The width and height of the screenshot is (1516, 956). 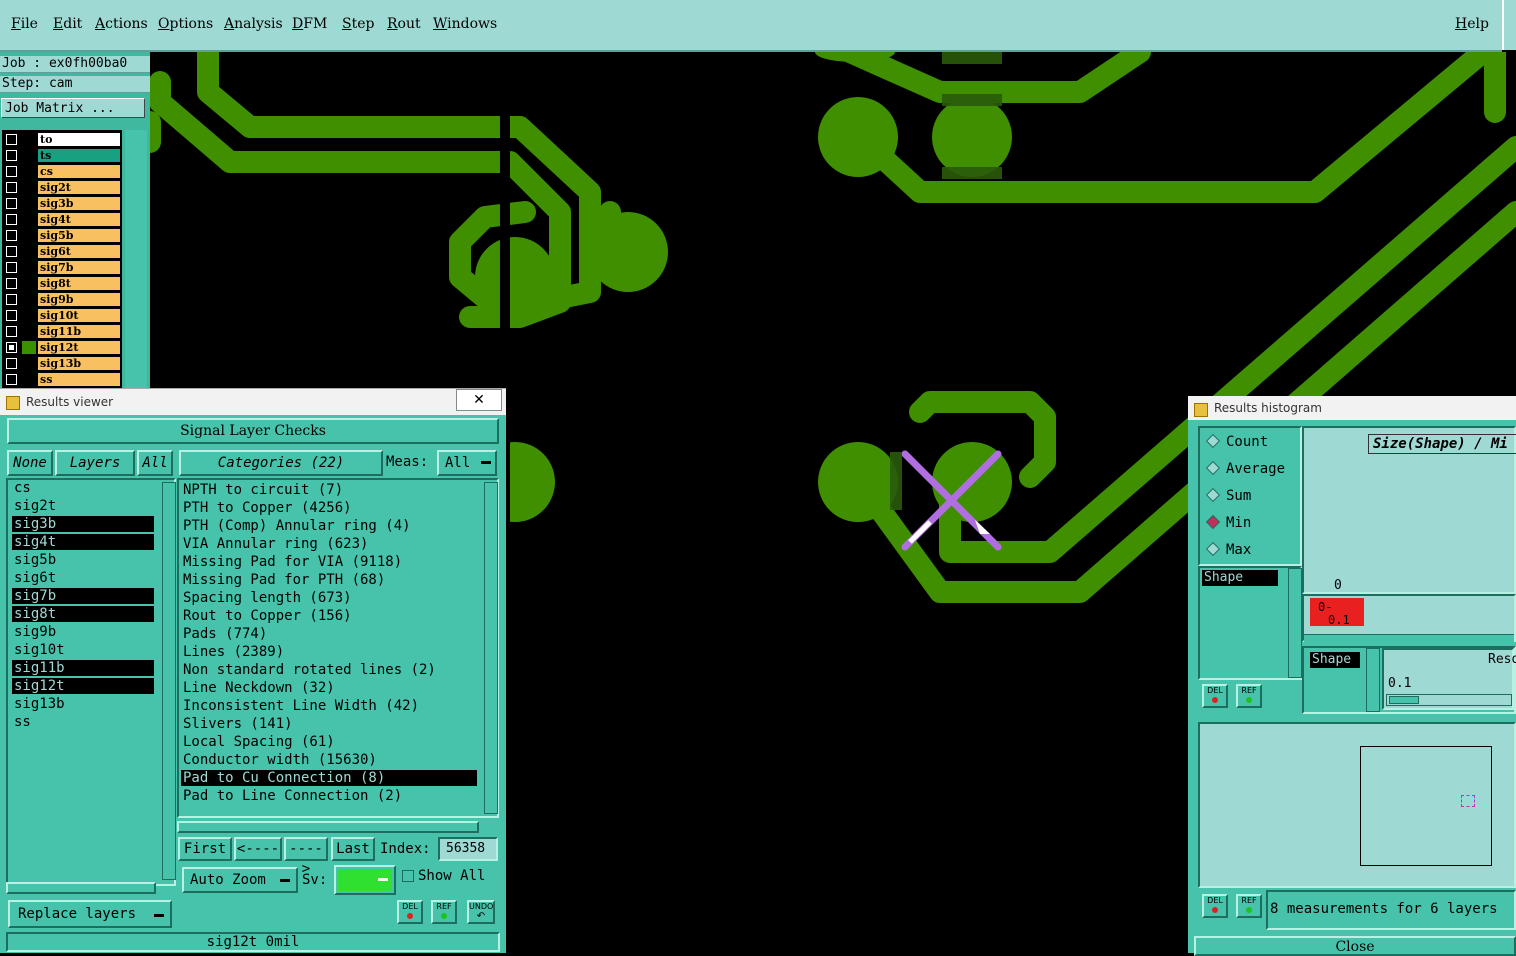 What do you see at coordinates (62, 379) in the screenshot?
I see `layer-row-ss: ss` at bounding box center [62, 379].